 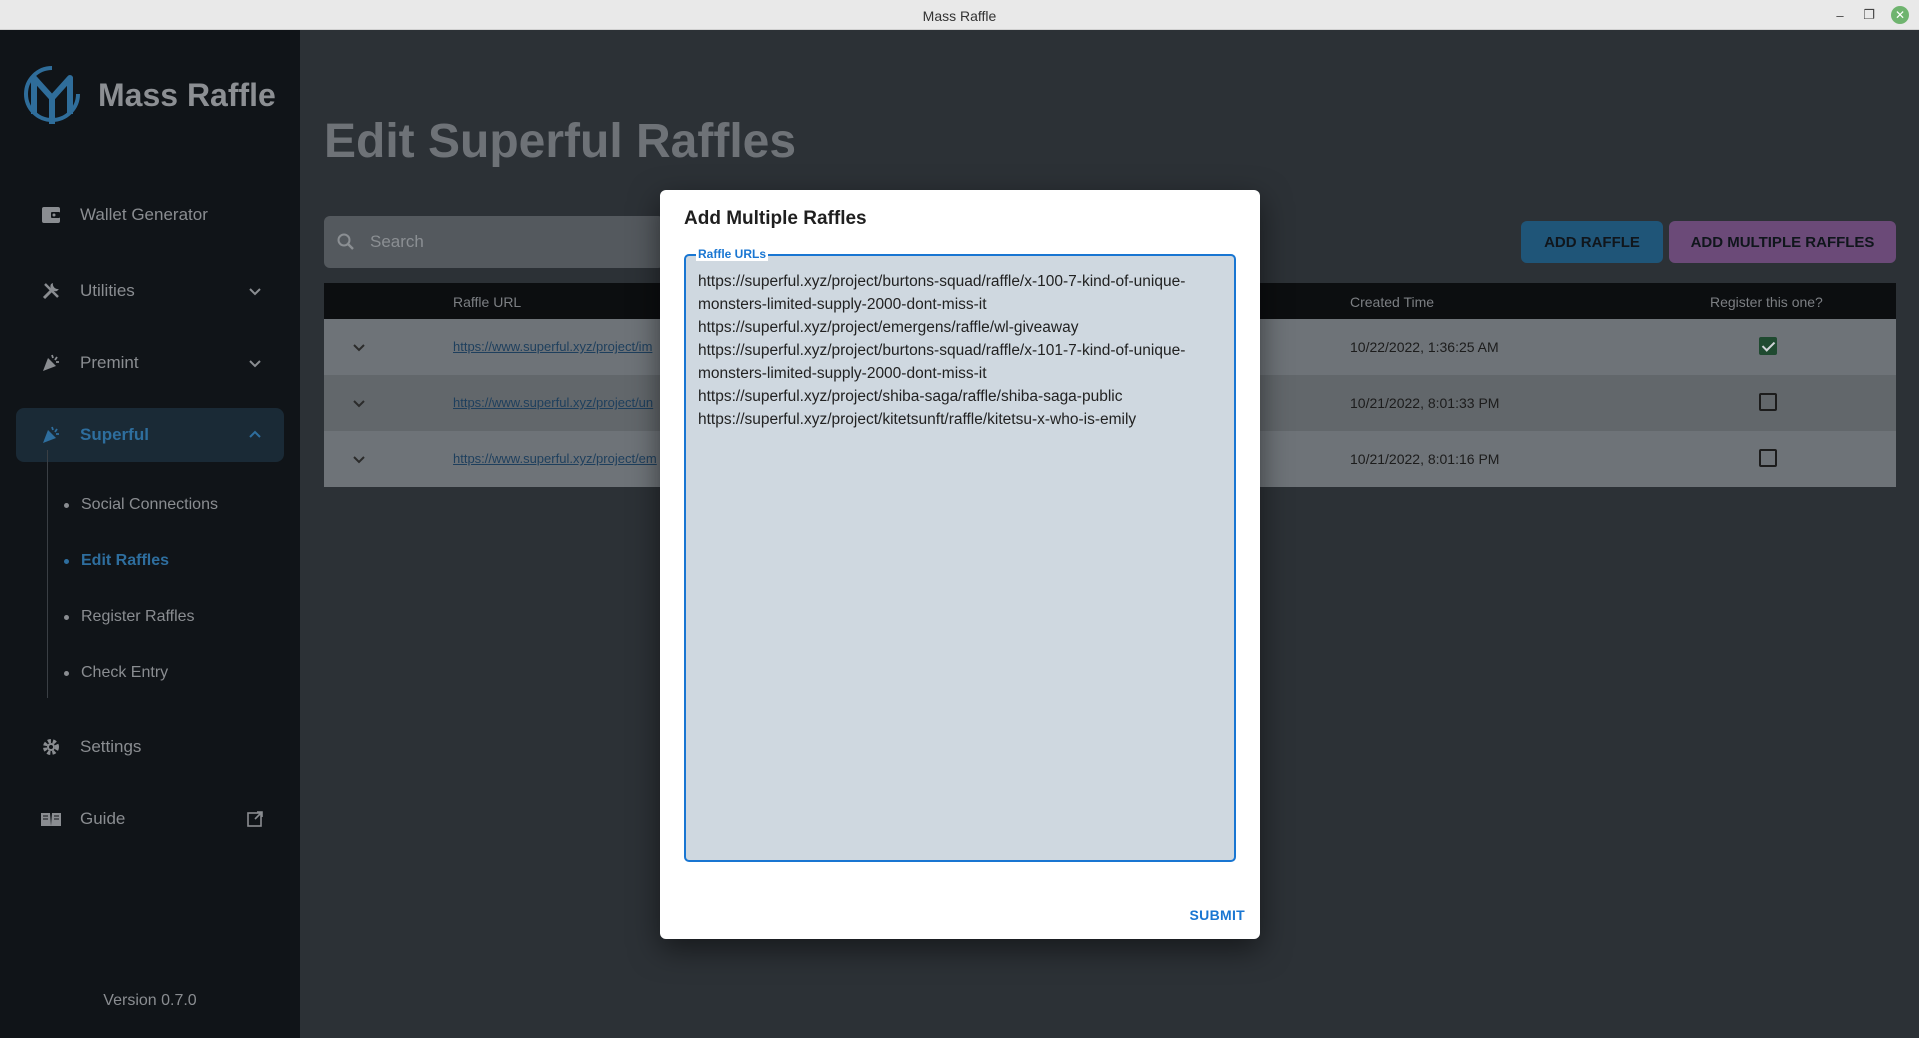 What do you see at coordinates (1840, 15) in the screenshot?
I see `minimize-icon: –` at bounding box center [1840, 15].